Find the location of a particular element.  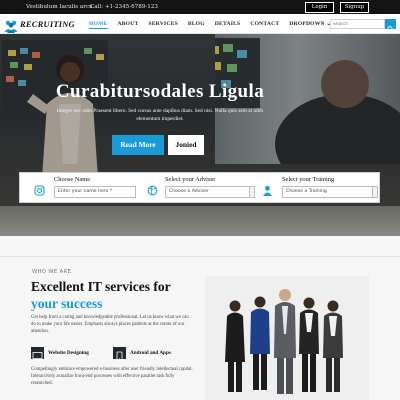

instagram-icon is located at coordinates (39, 188).